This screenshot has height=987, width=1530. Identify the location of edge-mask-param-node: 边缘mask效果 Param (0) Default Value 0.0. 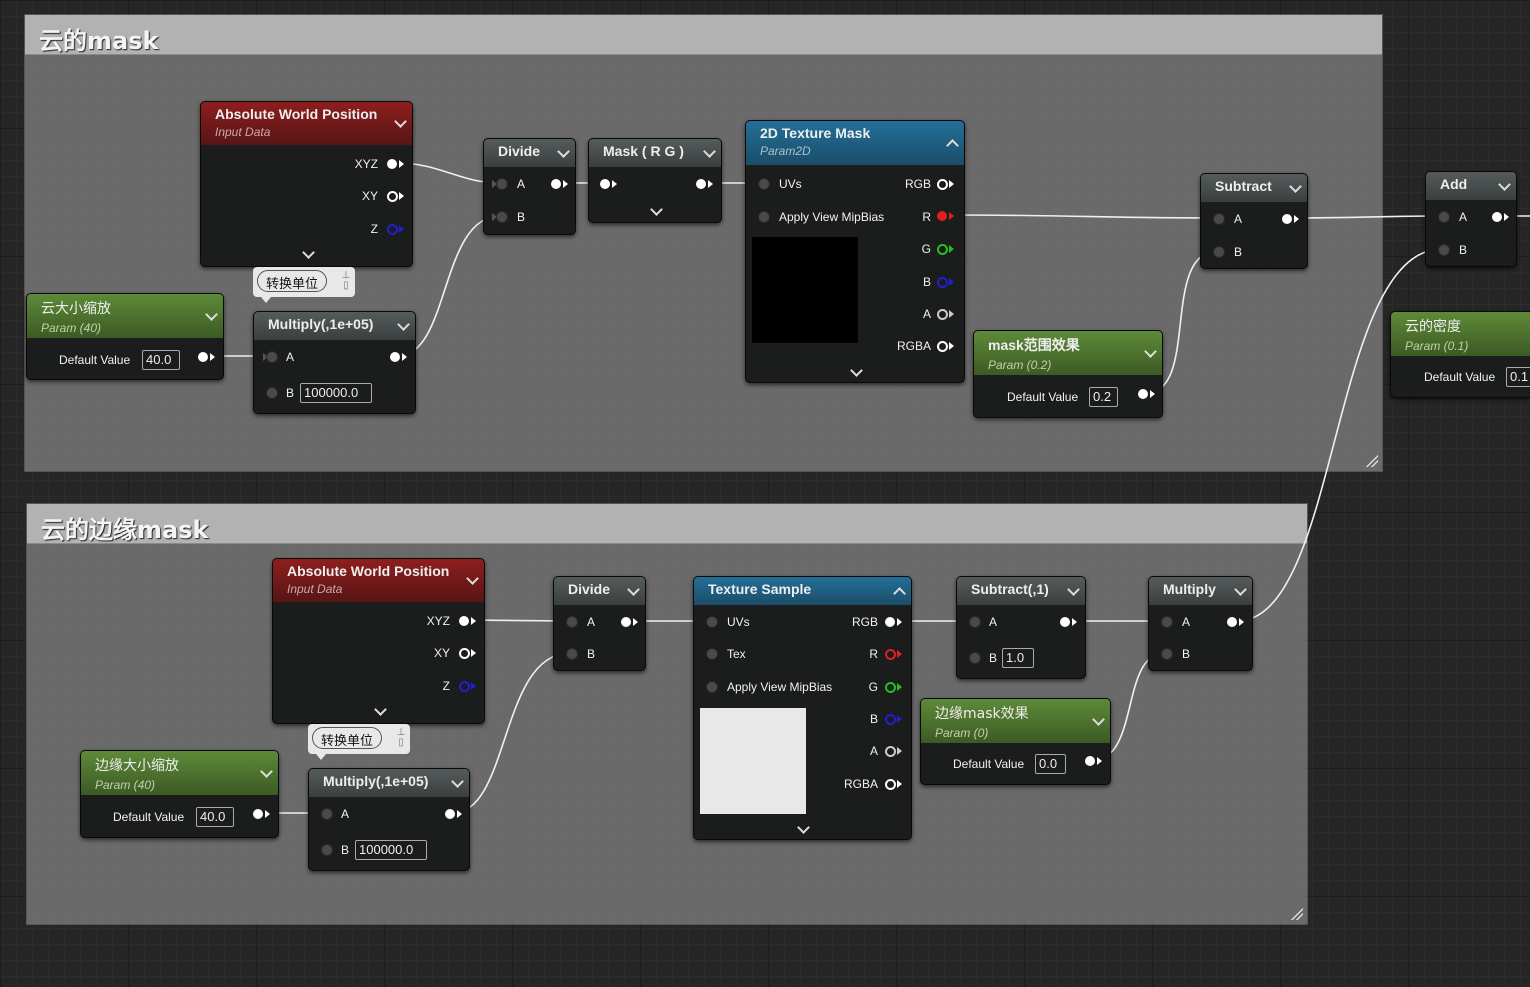
(1015, 741).